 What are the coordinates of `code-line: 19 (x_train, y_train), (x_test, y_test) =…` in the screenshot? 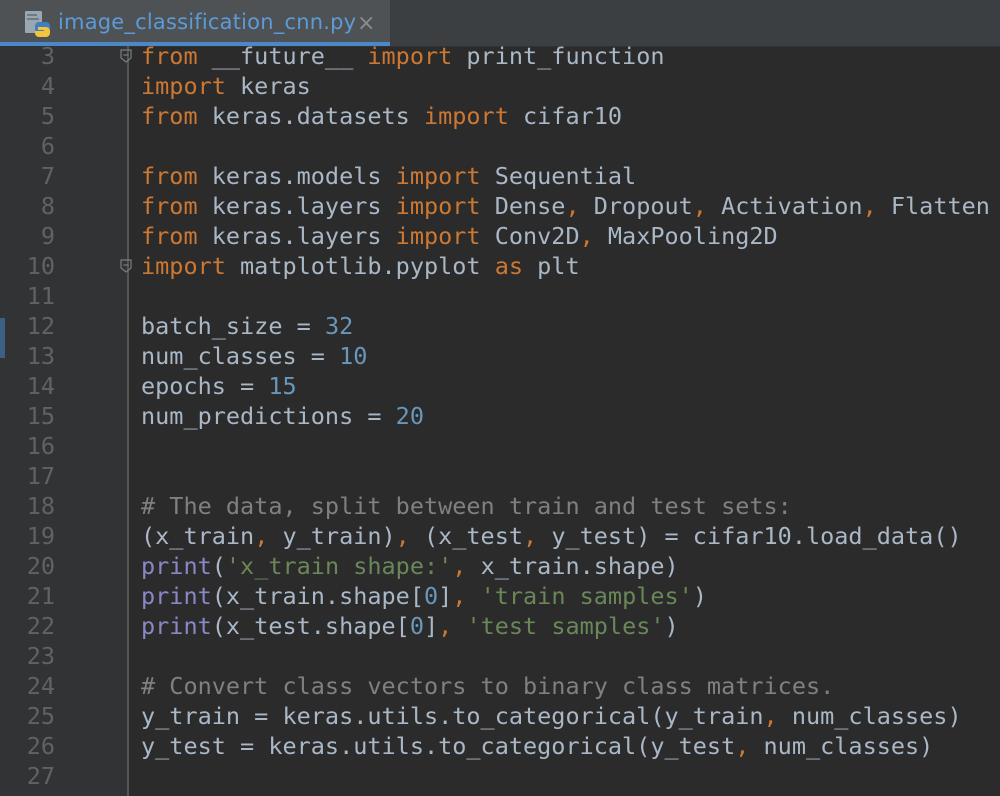 It's located at (500, 536).